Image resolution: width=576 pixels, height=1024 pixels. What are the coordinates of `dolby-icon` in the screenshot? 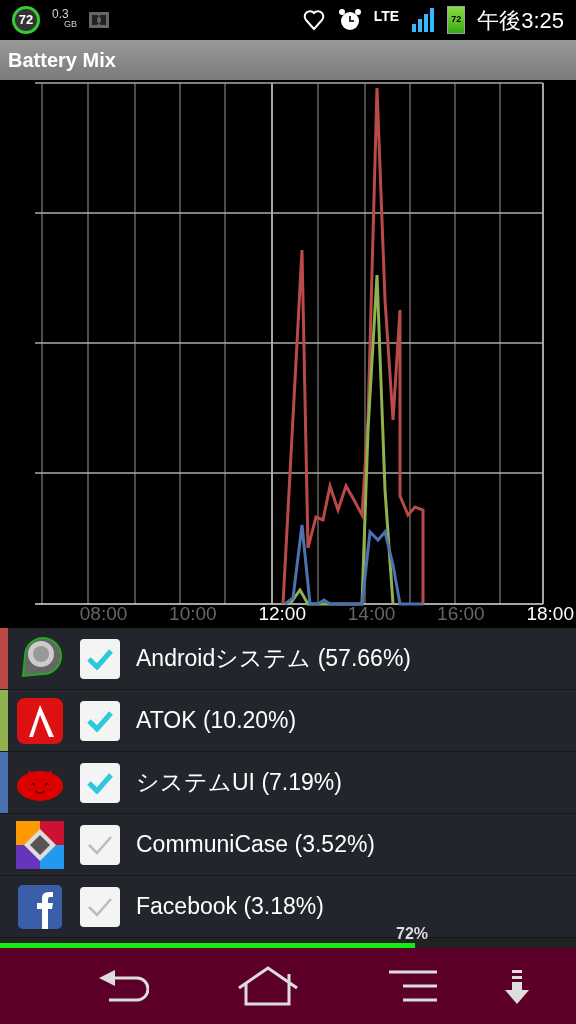 It's located at (99, 20).